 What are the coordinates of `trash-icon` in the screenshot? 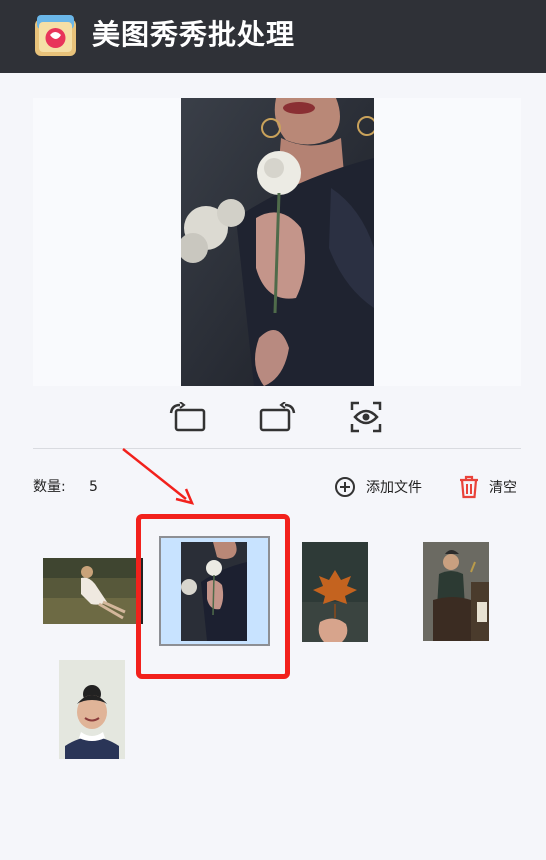 It's located at (469, 487).